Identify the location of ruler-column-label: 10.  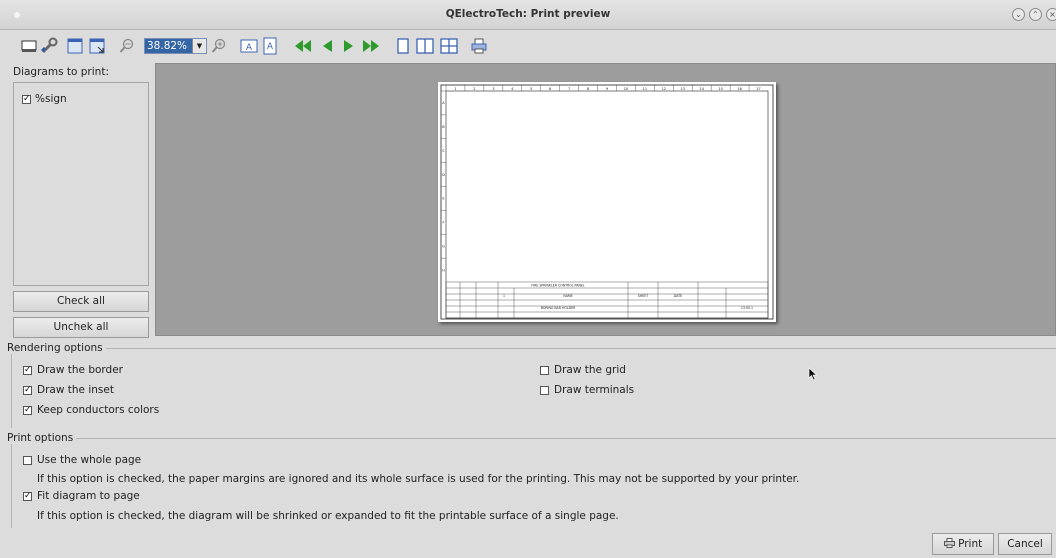
(626, 89).